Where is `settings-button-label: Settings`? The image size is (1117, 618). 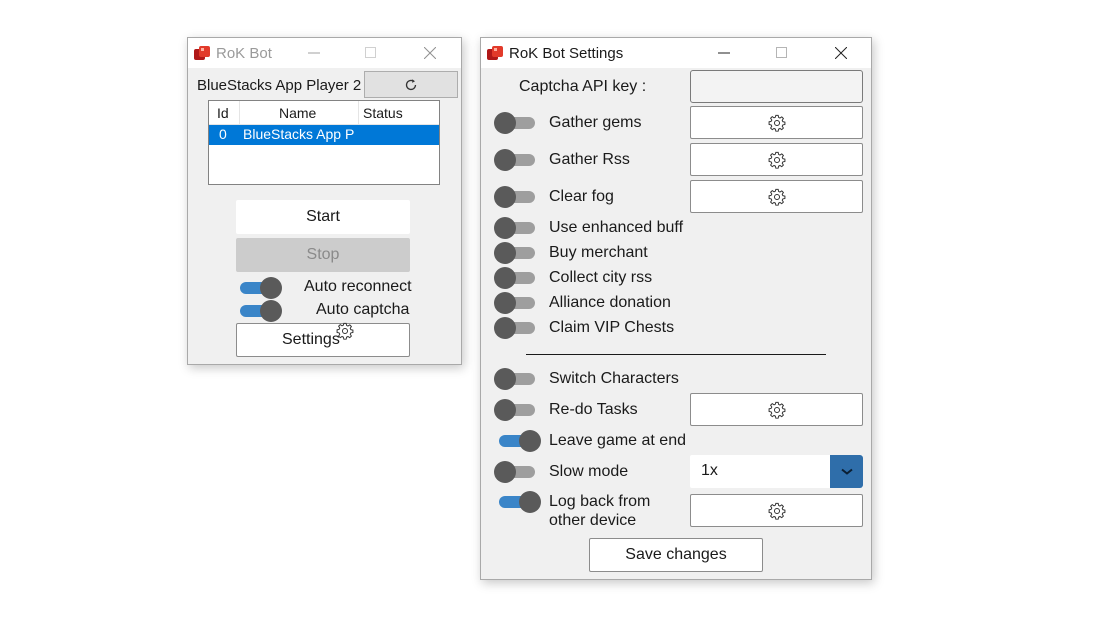
settings-button-label: Settings is located at coordinates (311, 339).